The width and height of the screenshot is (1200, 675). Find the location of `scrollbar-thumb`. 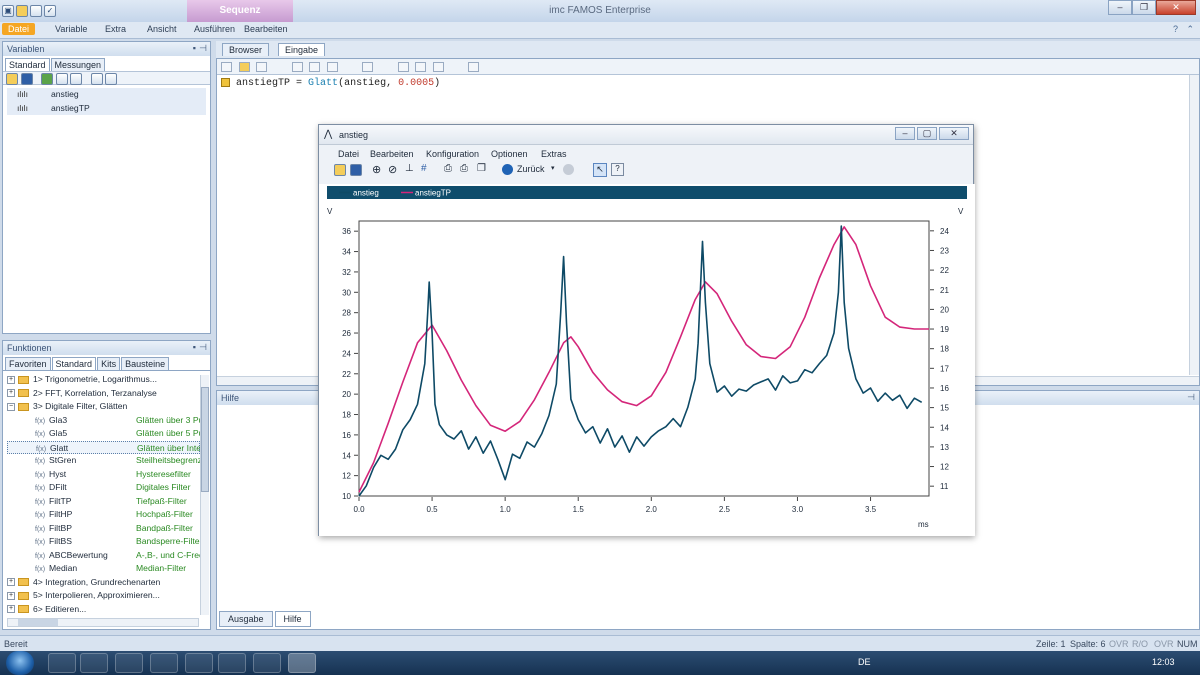

scrollbar-thumb is located at coordinates (205, 439).